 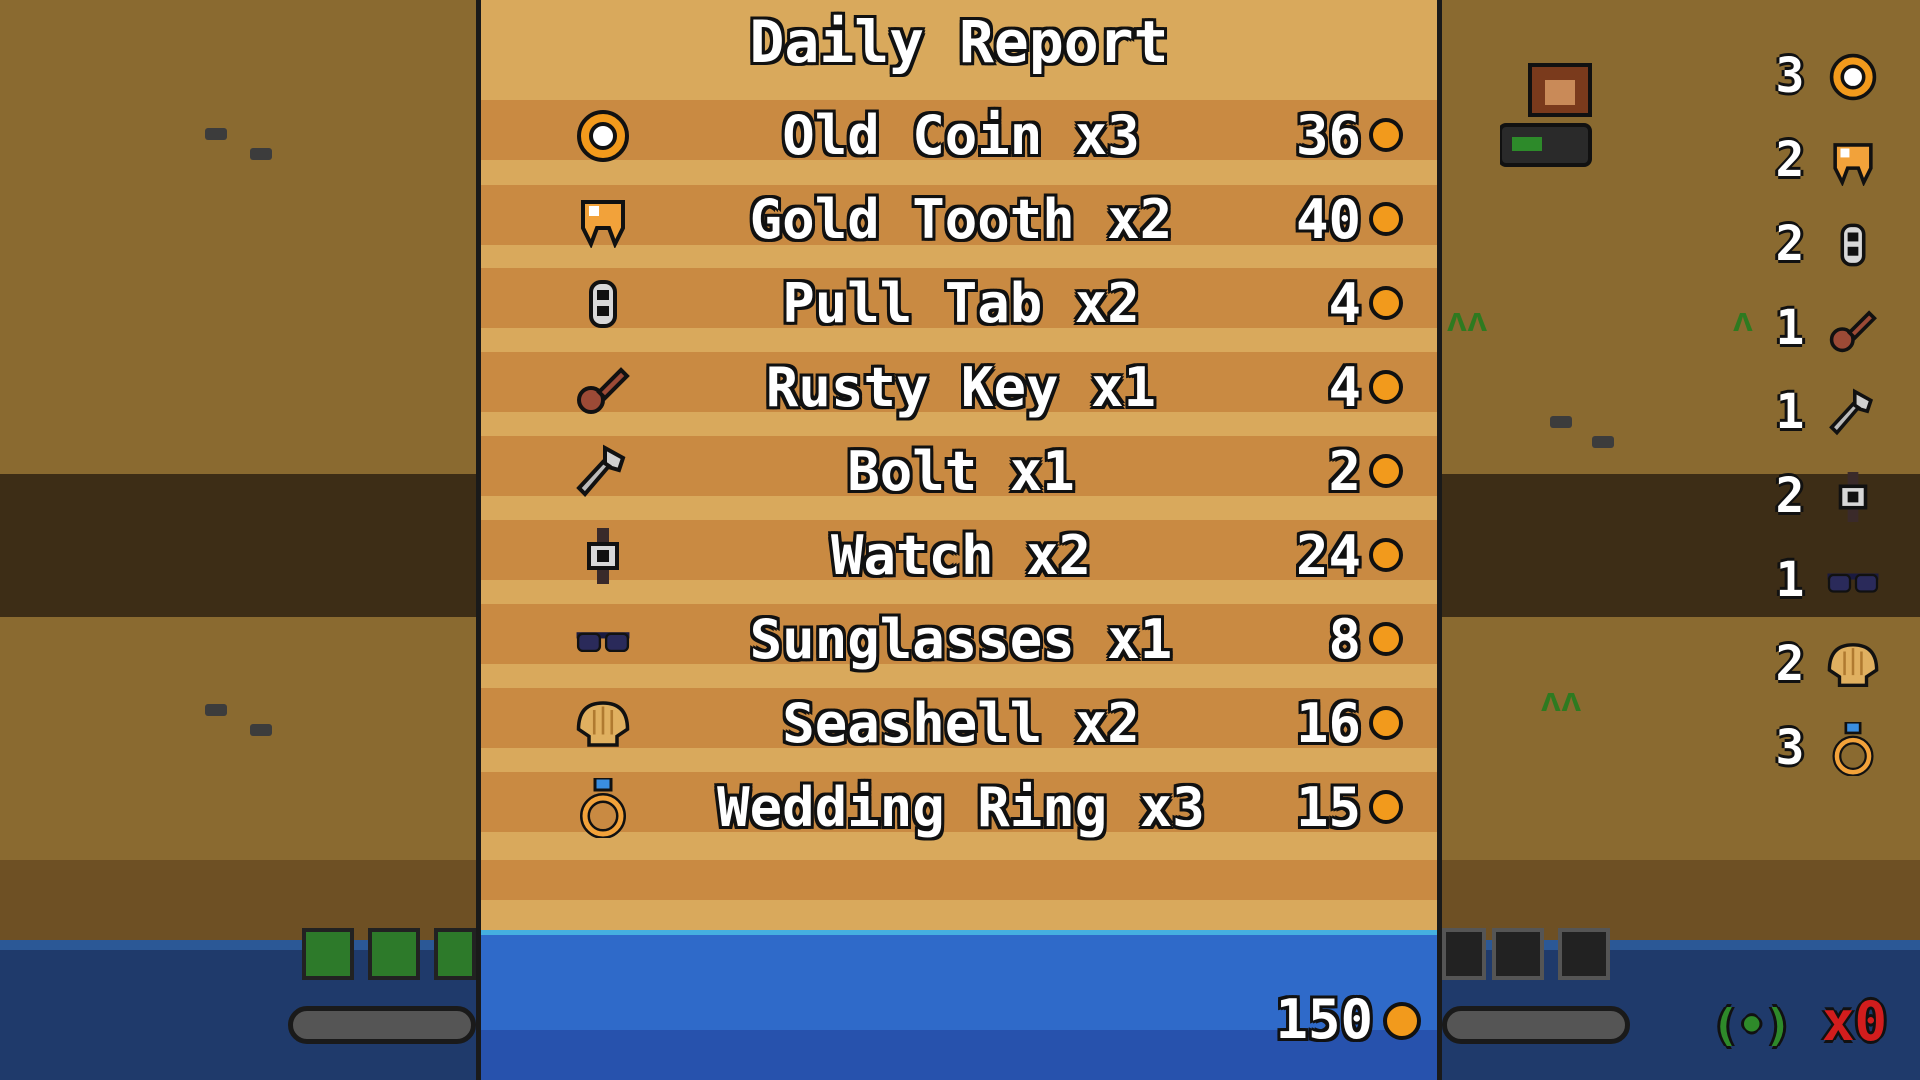 I want to click on report-row-old-coin: Old Coin x3 36, so click(x=959, y=136).